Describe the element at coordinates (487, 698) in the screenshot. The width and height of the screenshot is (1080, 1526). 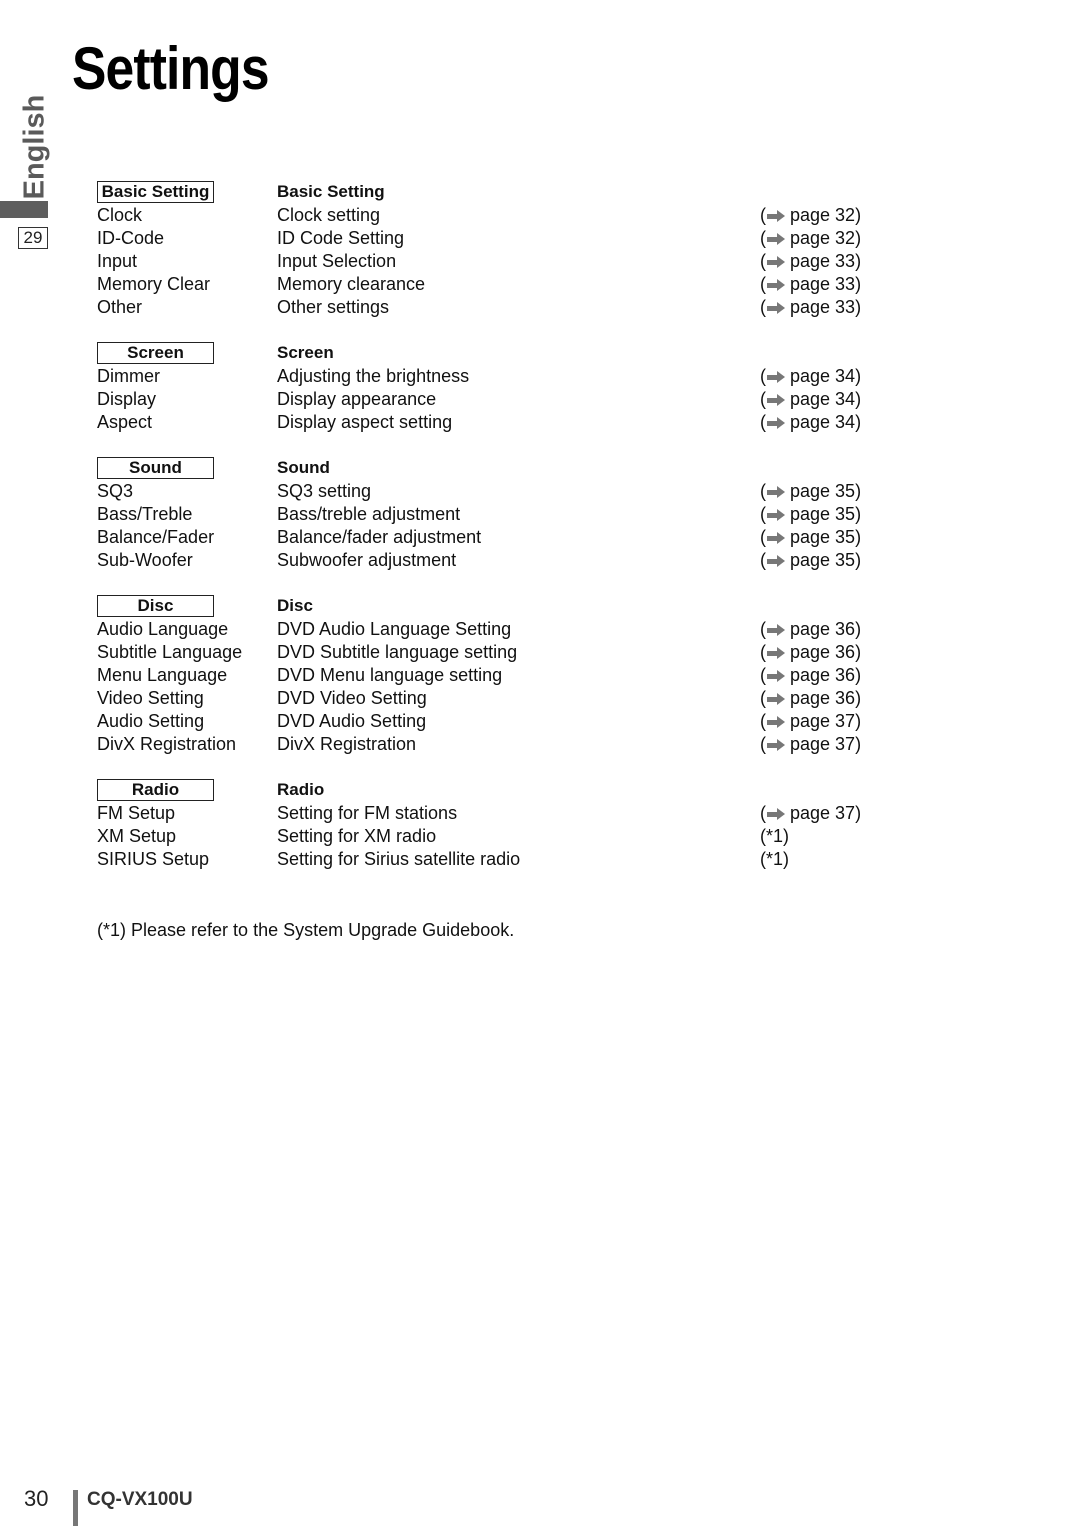
I see `setting-row: Video Setting DVD Video Setting (page 36)` at that location.